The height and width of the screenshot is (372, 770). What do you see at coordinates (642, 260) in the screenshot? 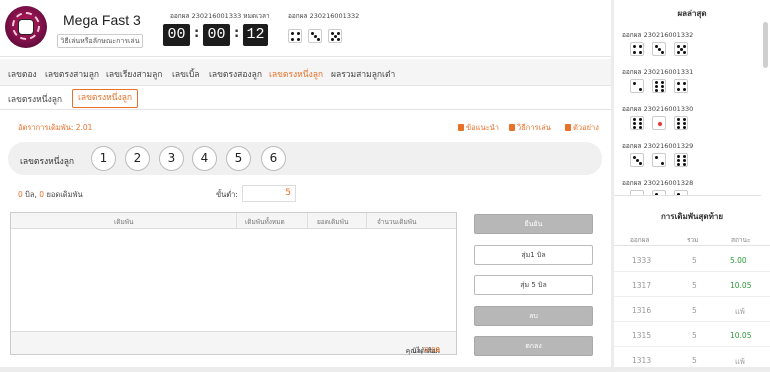
I see `round-number: 1333` at bounding box center [642, 260].